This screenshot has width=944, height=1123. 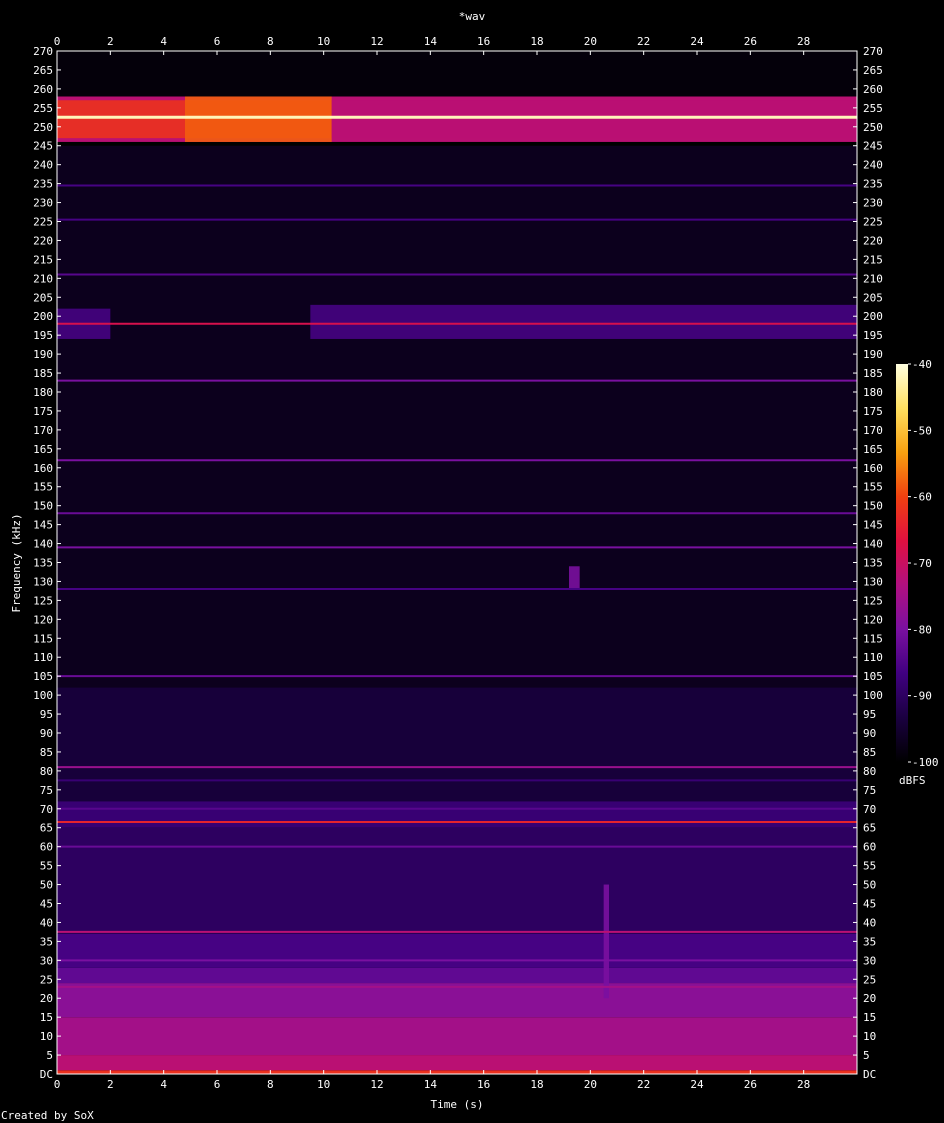 What do you see at coordinates (431, 1084) in the screenshot?
I see `x-tick-label-bottom: 14` at bounding box center [431, 1084].